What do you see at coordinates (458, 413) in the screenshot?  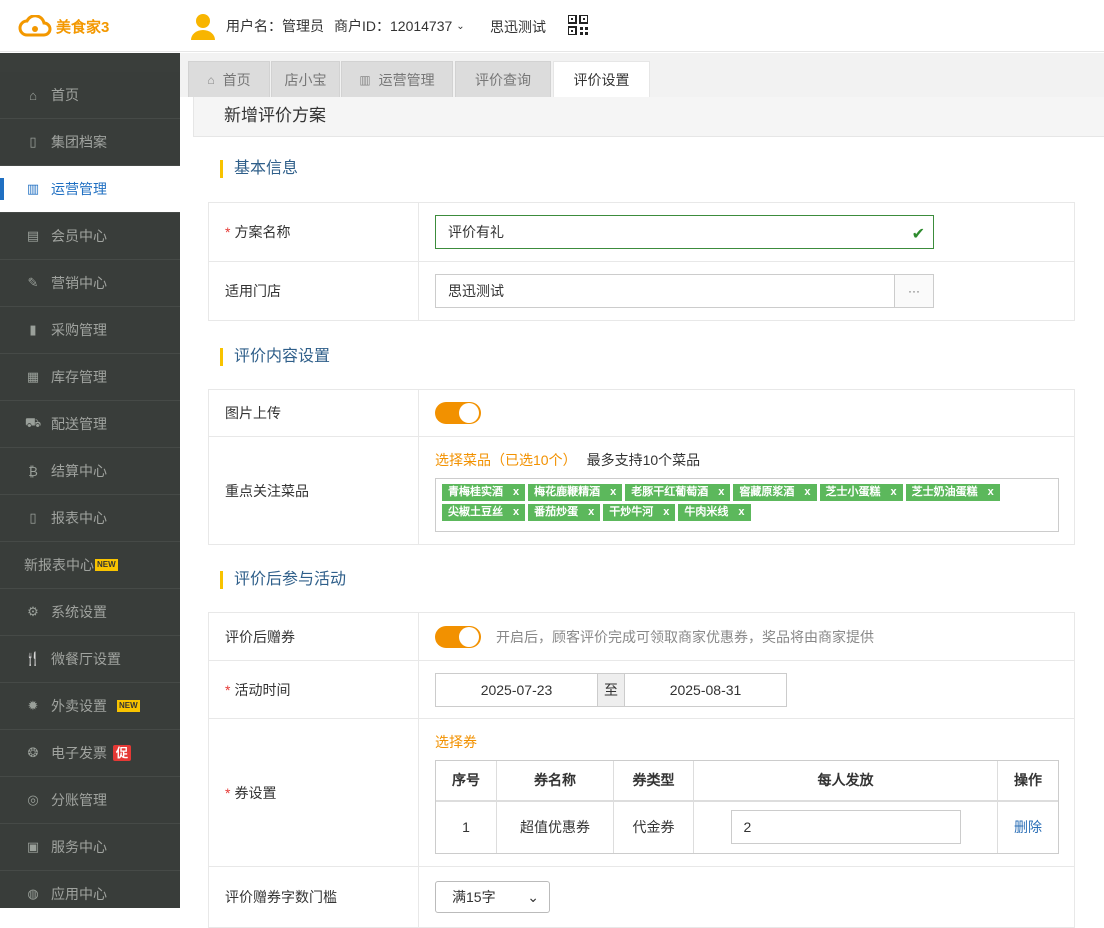 I see `photo-upload-toggle` at bounding box center [458, 413].